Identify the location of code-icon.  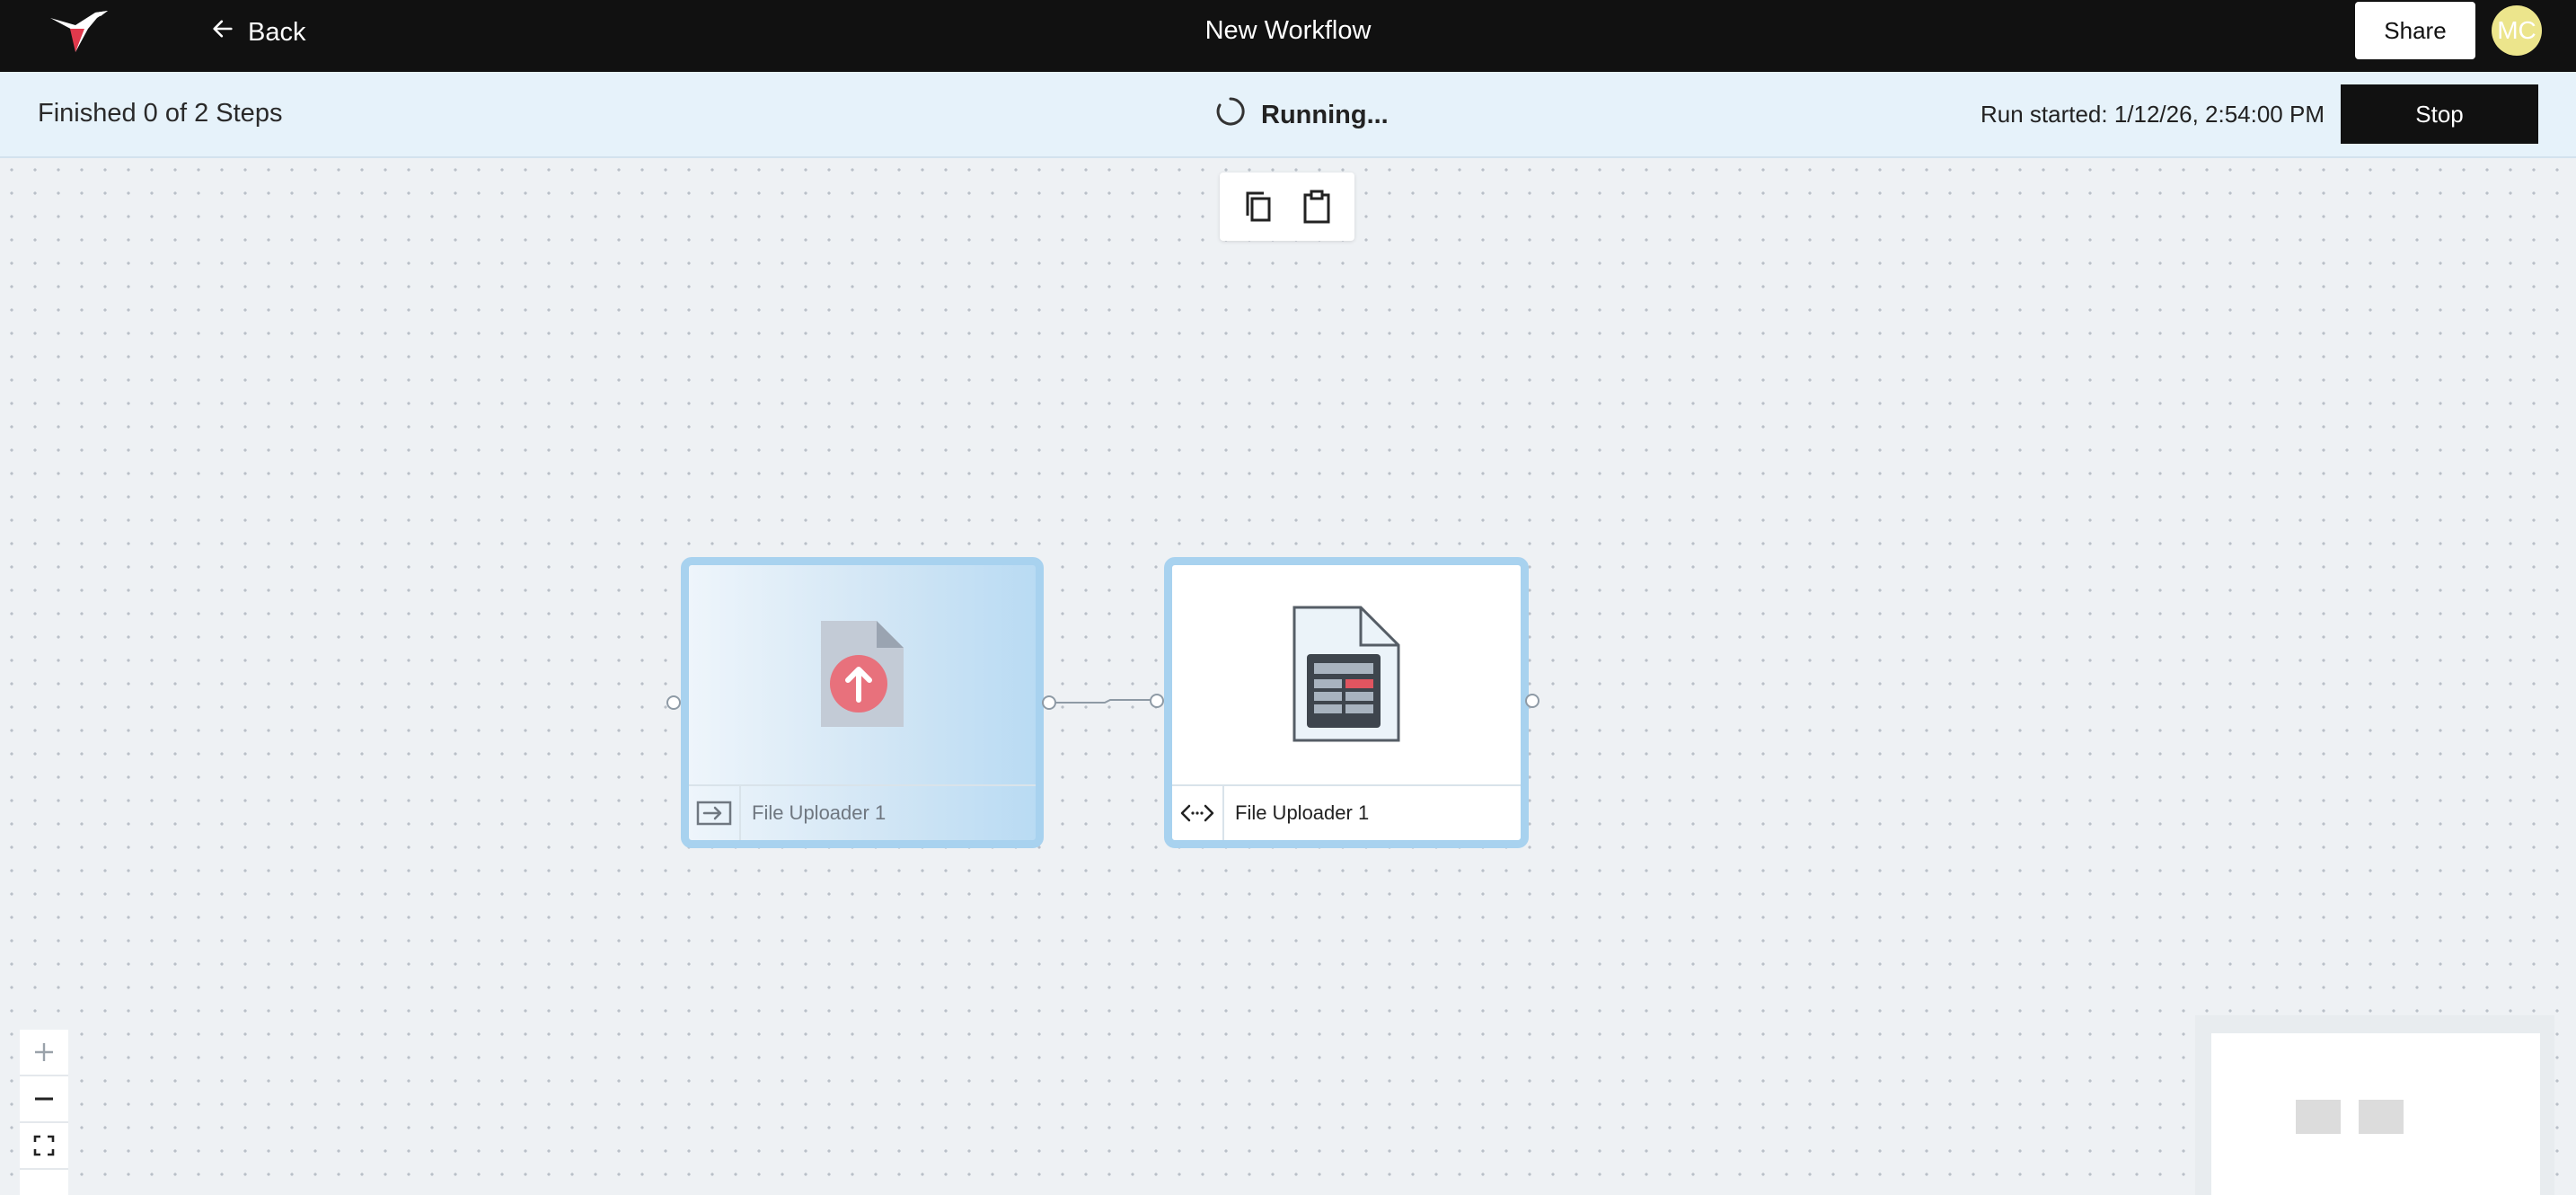
(1198, 813).